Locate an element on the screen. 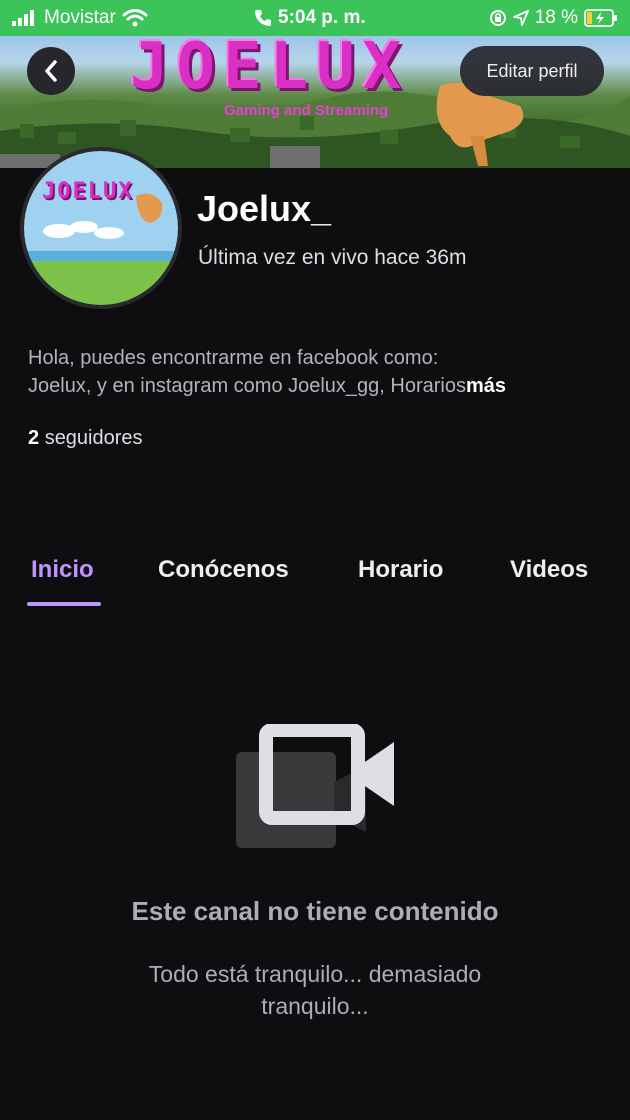  carrier-name: Movistar is located at coordinates (80, 17).